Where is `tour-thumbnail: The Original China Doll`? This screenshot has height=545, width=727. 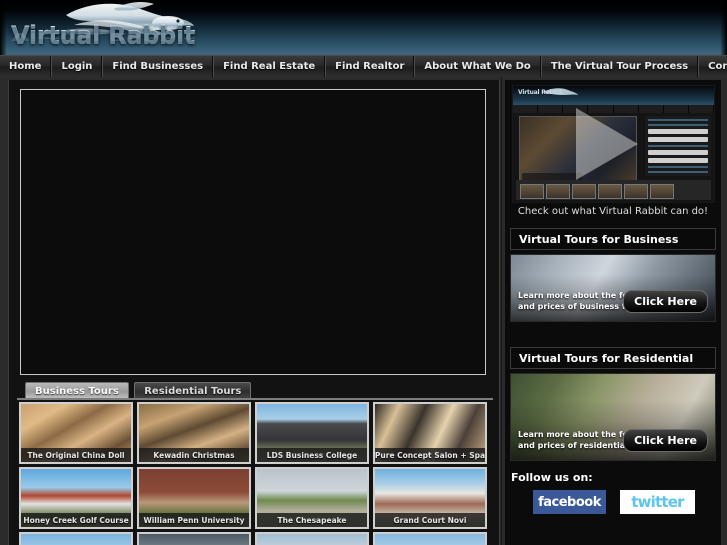 tour-thumbnail: The Original China Doll is located at coordinates (76, 433).